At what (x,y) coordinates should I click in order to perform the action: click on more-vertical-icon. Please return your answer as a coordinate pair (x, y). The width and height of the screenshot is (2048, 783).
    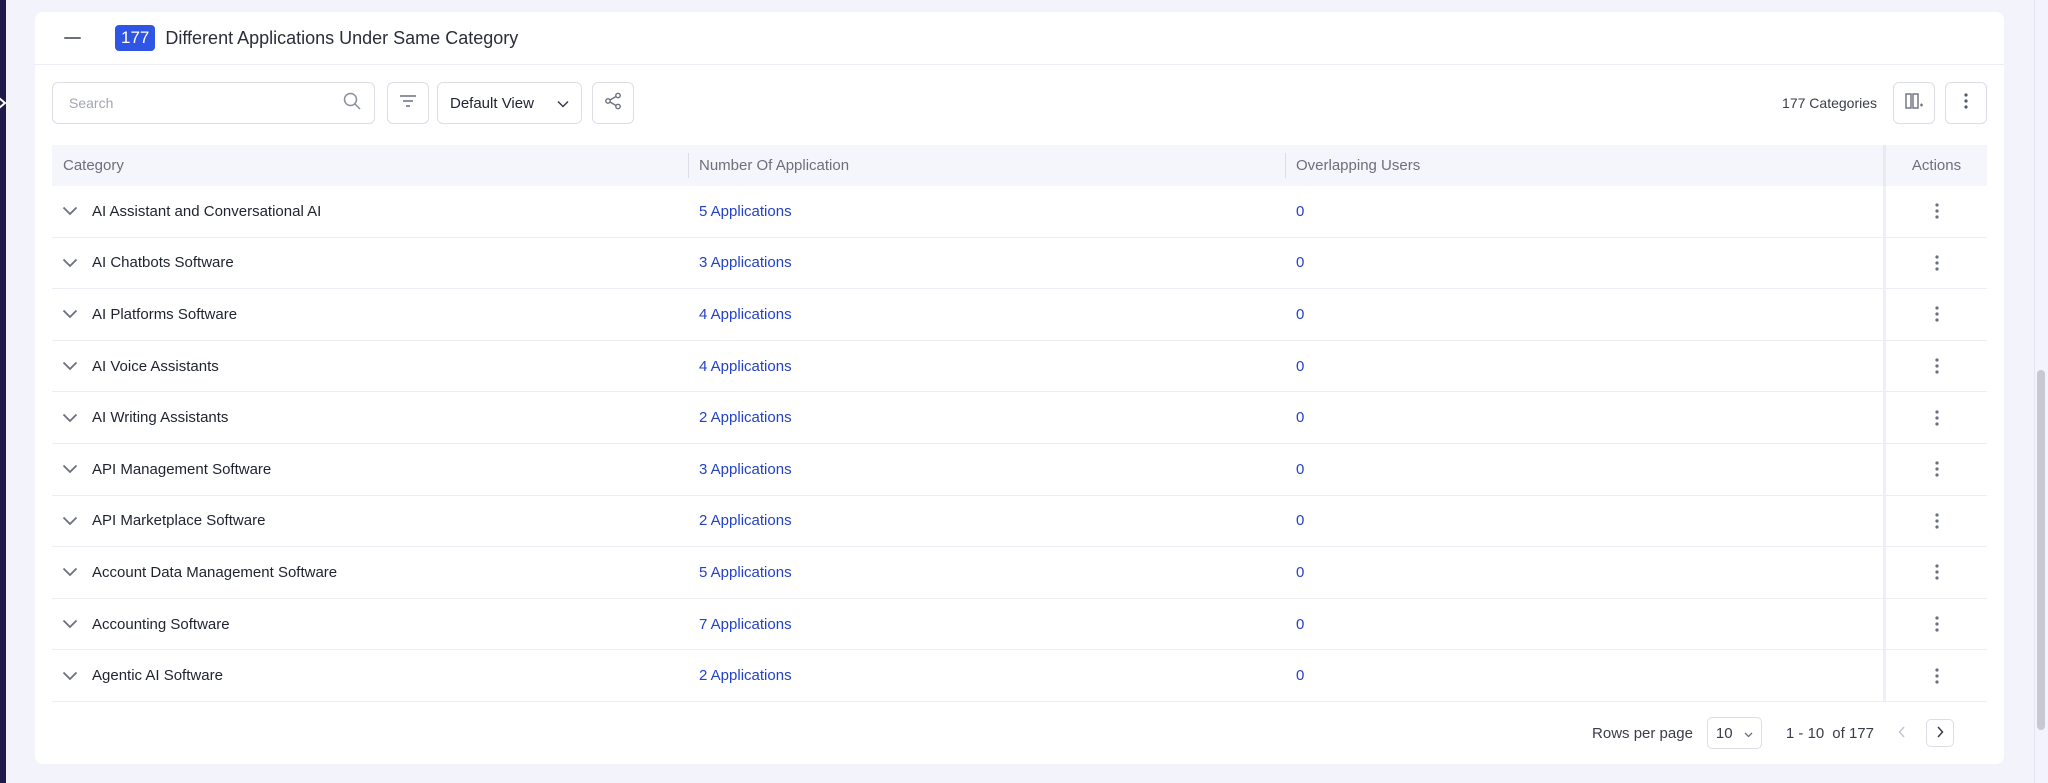
    Looking at the image, I should click on (1966, 103).